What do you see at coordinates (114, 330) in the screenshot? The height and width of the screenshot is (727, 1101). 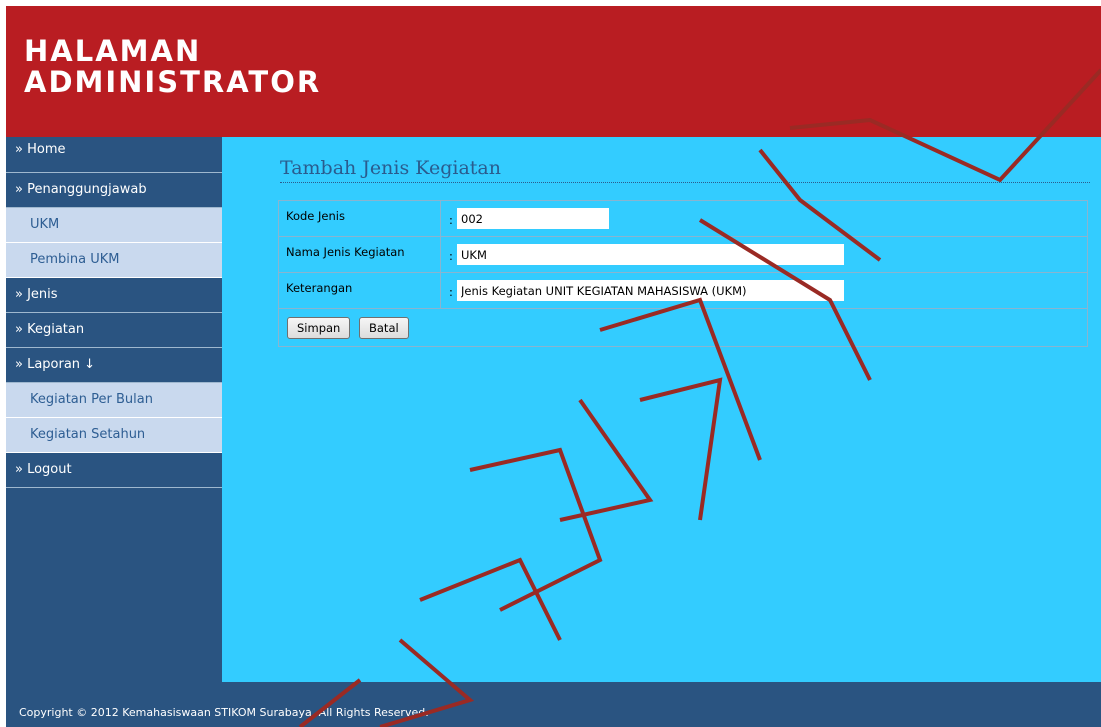 I see `sidebar-item-kegiatan: » Kegiatan` at bounding box center [114, 330].